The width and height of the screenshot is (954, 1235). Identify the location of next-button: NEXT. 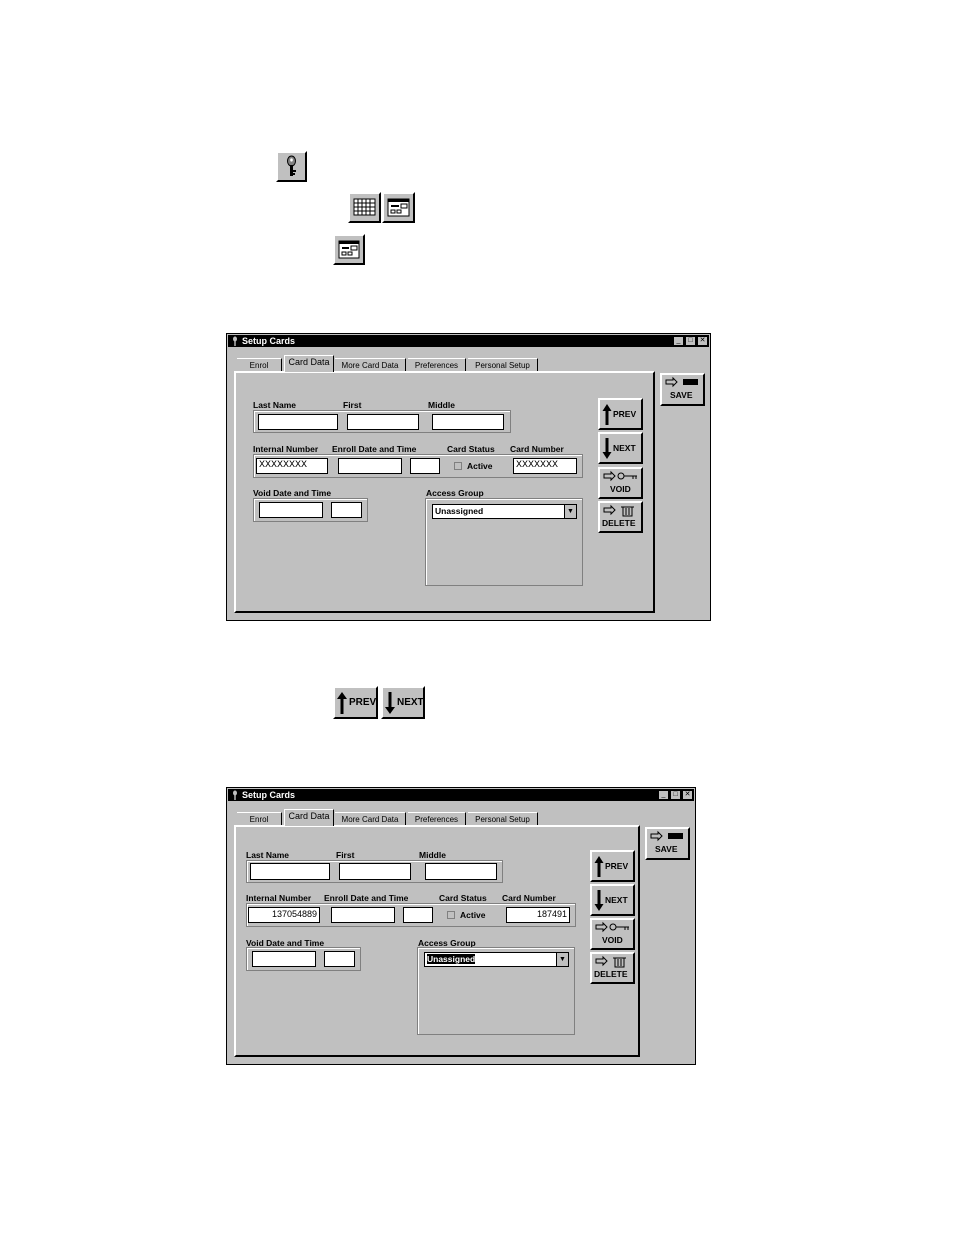
(403, 702).